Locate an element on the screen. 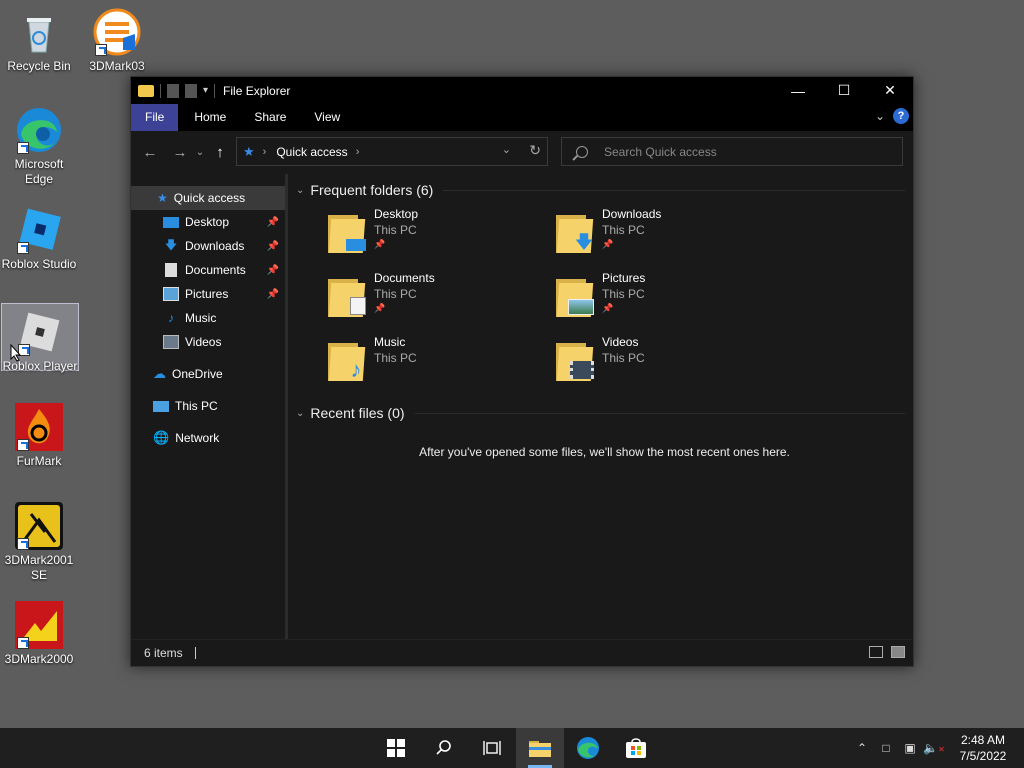 The image size is (1024, 768). folder-tile-pictures: Pictures This PC 📌 is located at coordinates (670, 297).